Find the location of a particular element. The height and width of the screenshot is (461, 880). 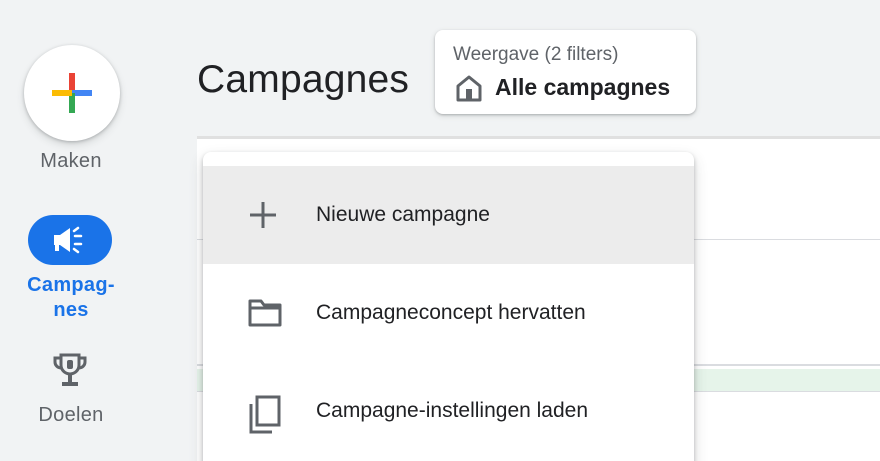

page-title: Campagnes is located at coordinates (303, 79).